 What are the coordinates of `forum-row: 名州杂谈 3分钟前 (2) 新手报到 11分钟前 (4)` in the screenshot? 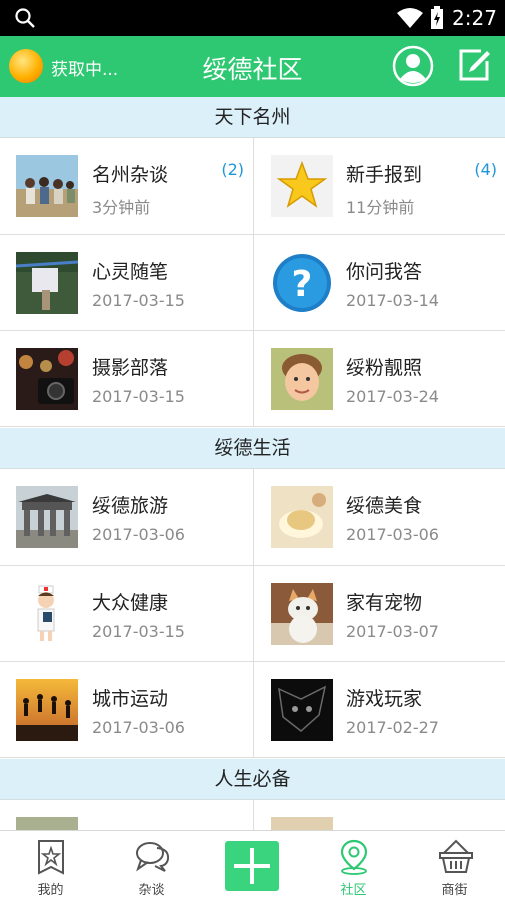 It's located at (252, 186).